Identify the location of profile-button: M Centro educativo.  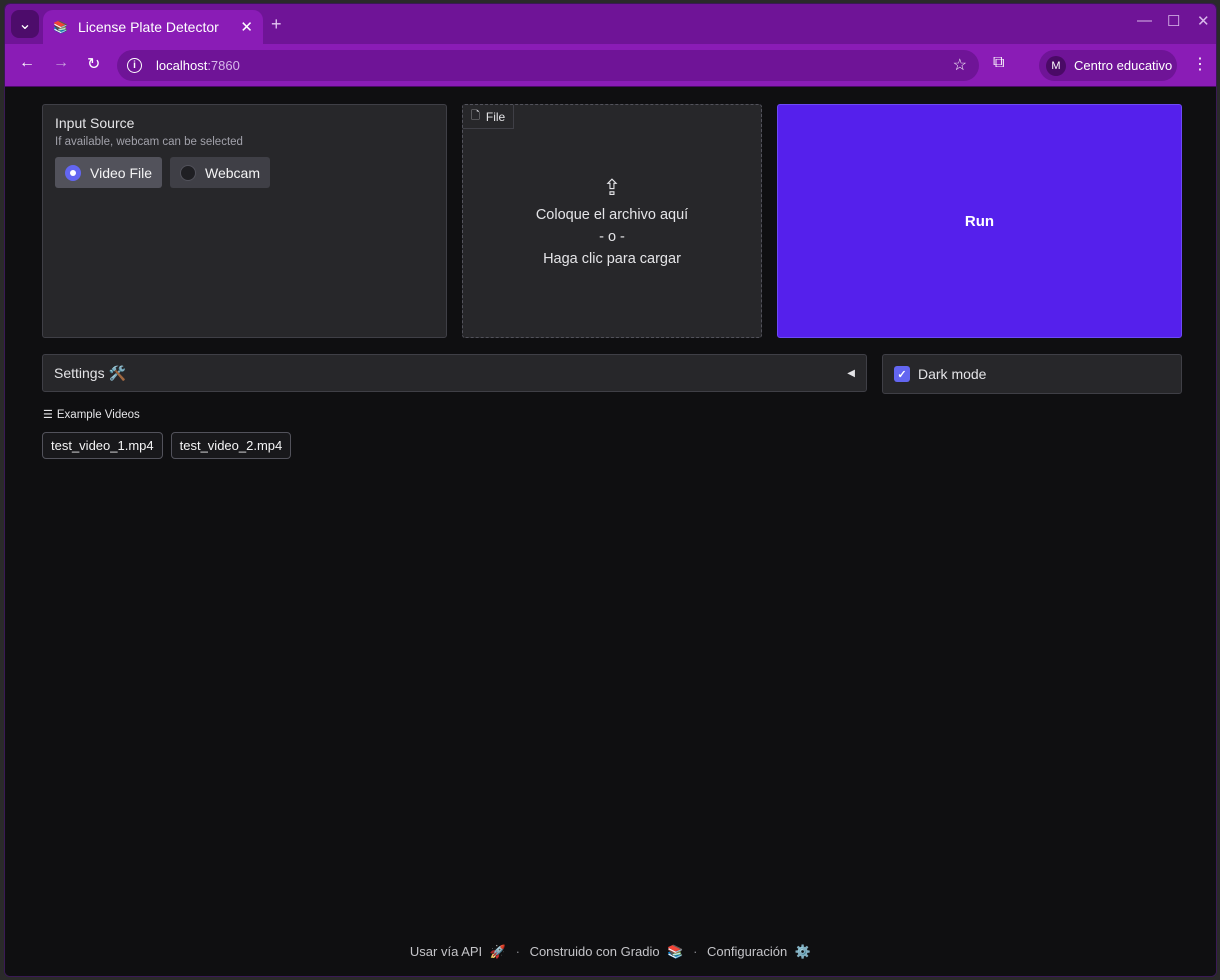
(1108, 65).